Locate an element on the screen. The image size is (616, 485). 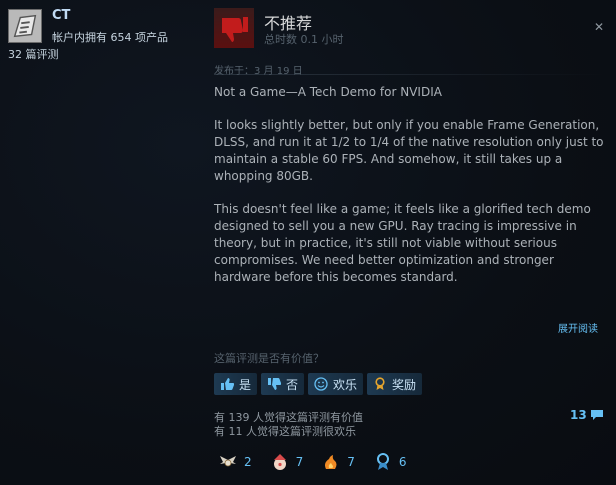
expand-review-link: 展开阅读 is located at coordinates (578, 327).